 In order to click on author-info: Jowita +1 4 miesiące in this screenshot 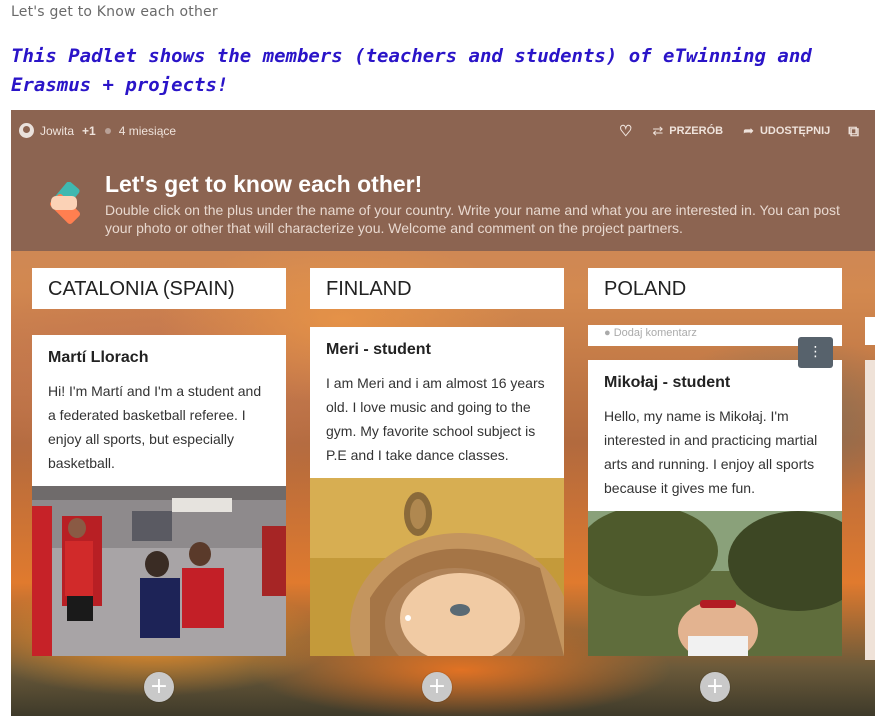, I will do `click(97, 130)`.